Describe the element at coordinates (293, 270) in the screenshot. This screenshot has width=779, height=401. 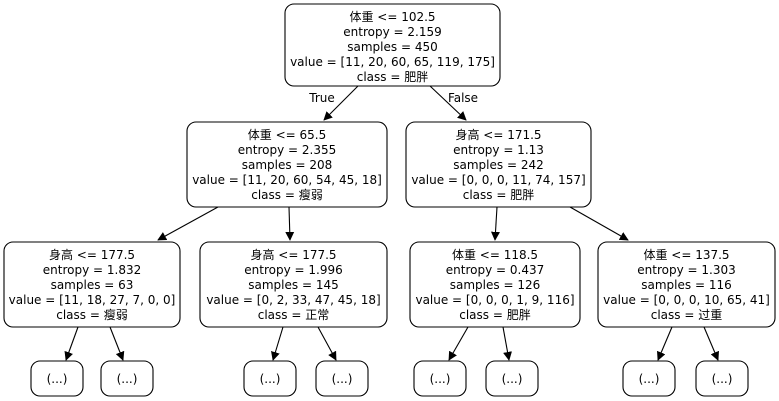
I see `node-entropy-text: entropy = 1.996` at that location.